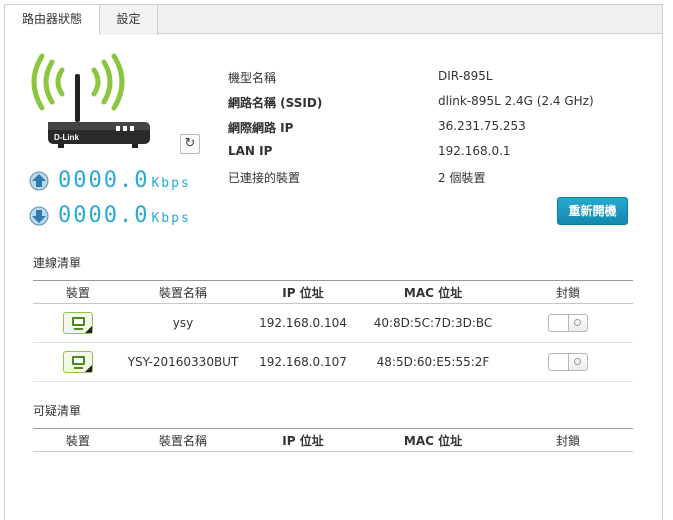 The width and height of the screenshot is (673, 520). I want to click on reboot-button: 重新開機, so click(592, 211).